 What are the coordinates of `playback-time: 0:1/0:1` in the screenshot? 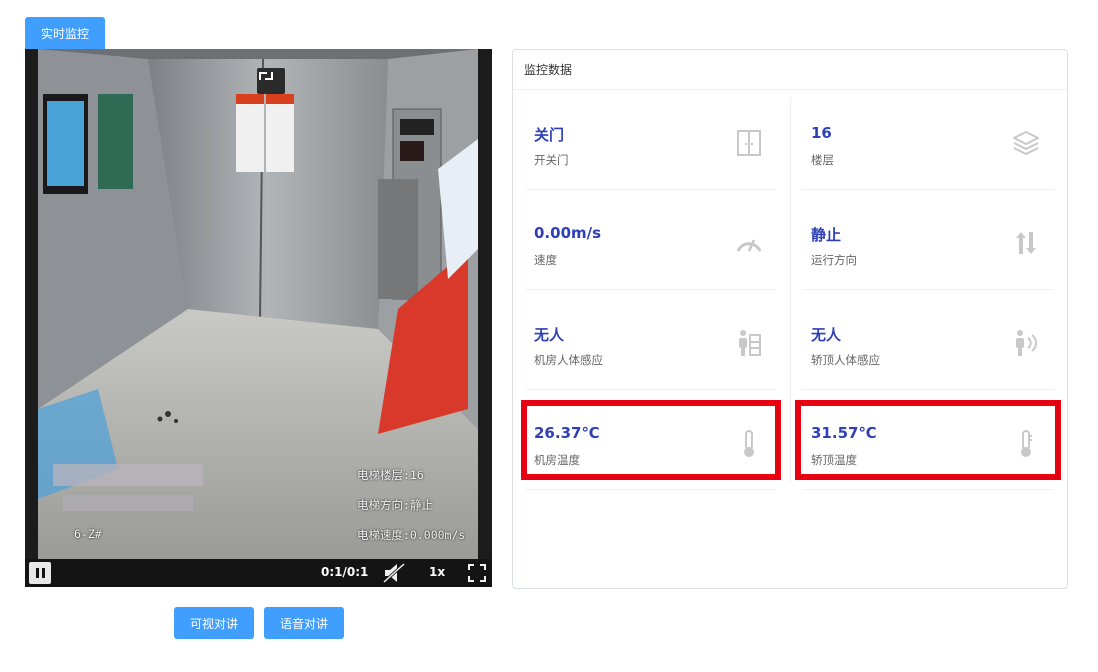 It's located at (345, 572).